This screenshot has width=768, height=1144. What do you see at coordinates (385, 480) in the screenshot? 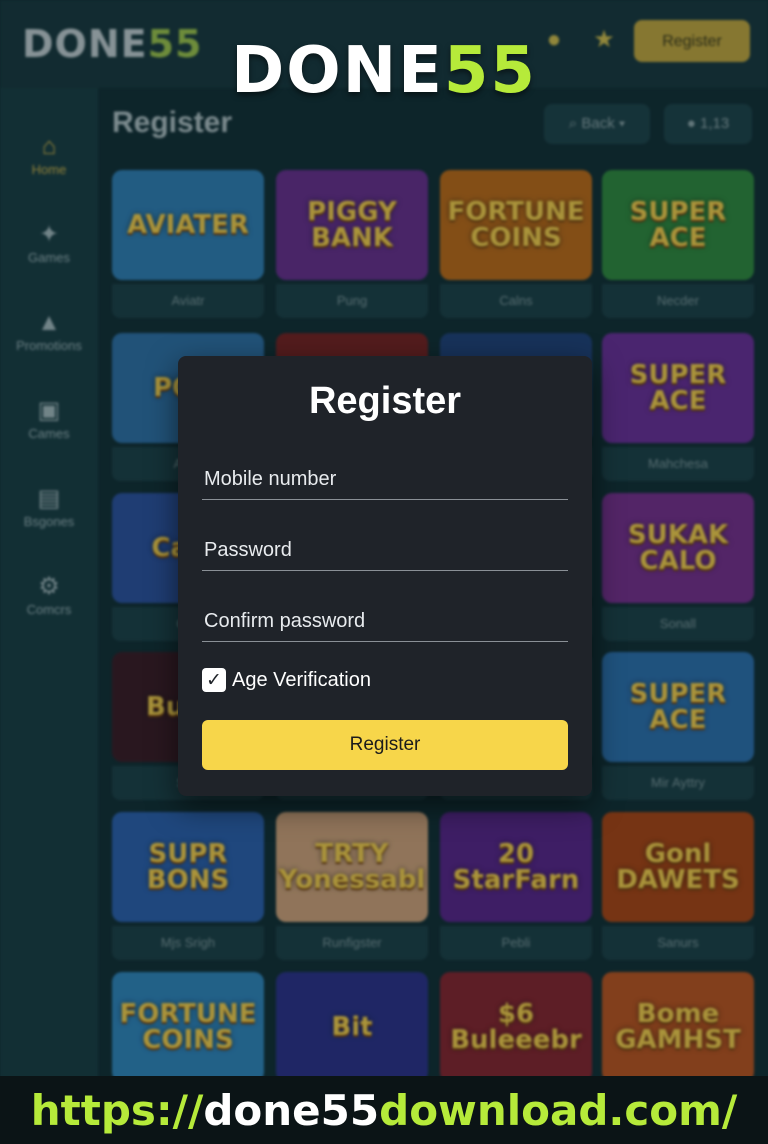
I see `mobile-number-input` at bounding box center [385, 480].